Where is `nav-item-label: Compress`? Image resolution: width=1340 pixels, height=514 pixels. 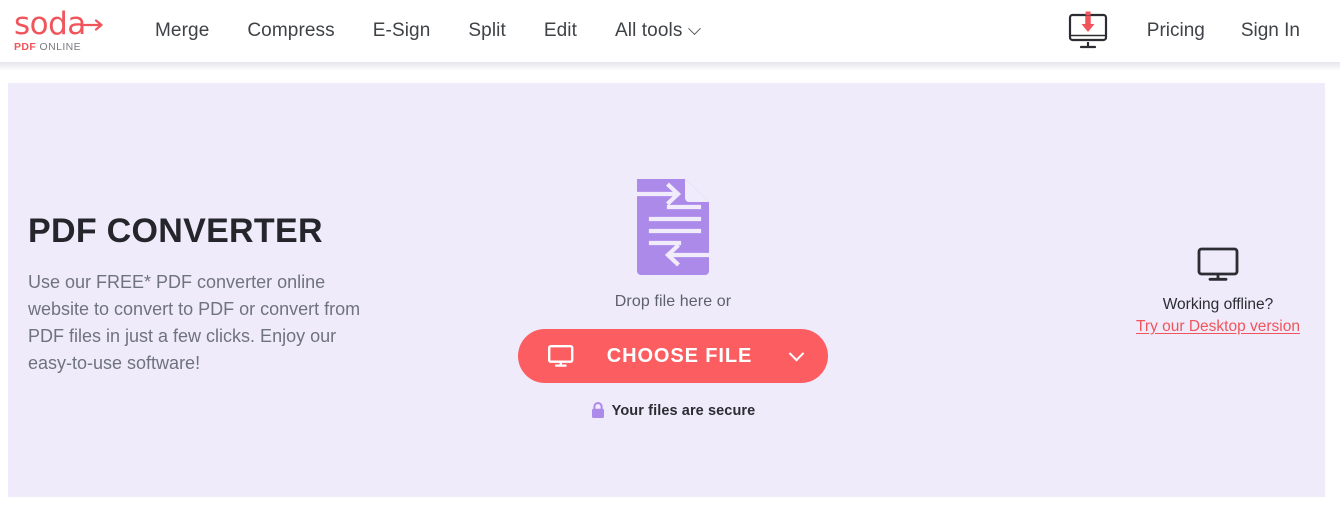 nav-item-label: Compress is located at coordinates (291, 30).